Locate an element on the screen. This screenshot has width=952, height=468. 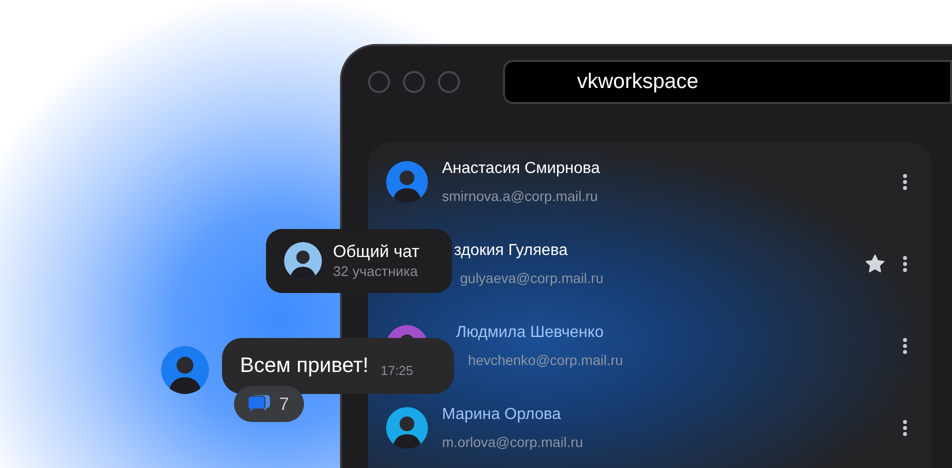
star-icon is located at coordinates (875, 264).